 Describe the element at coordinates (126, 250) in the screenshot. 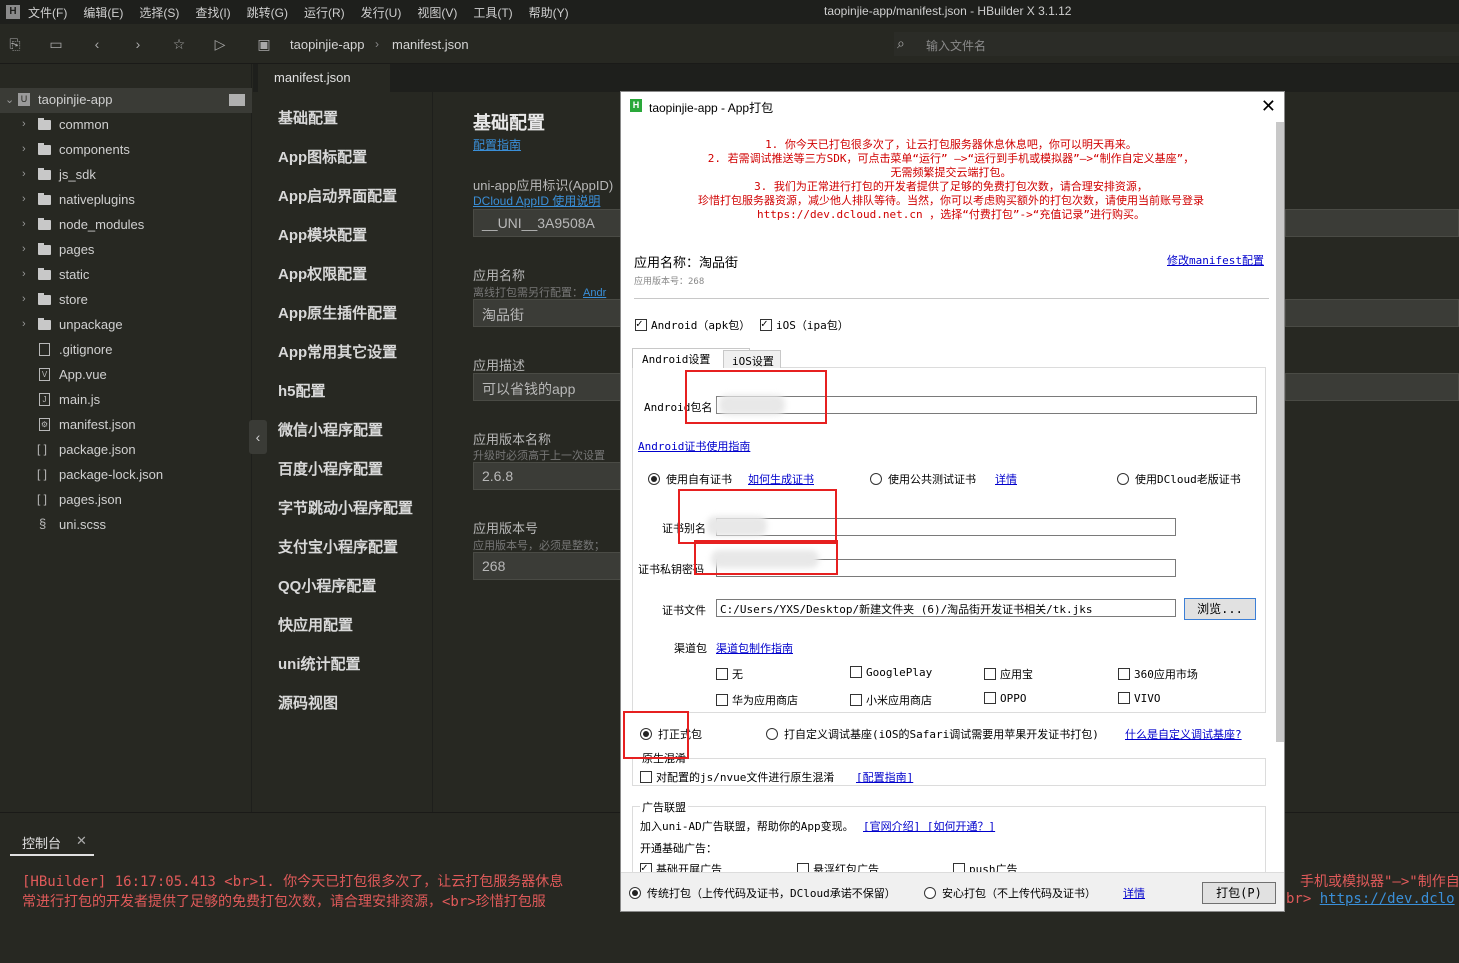

I see `tree-folder: › pages` at that location.